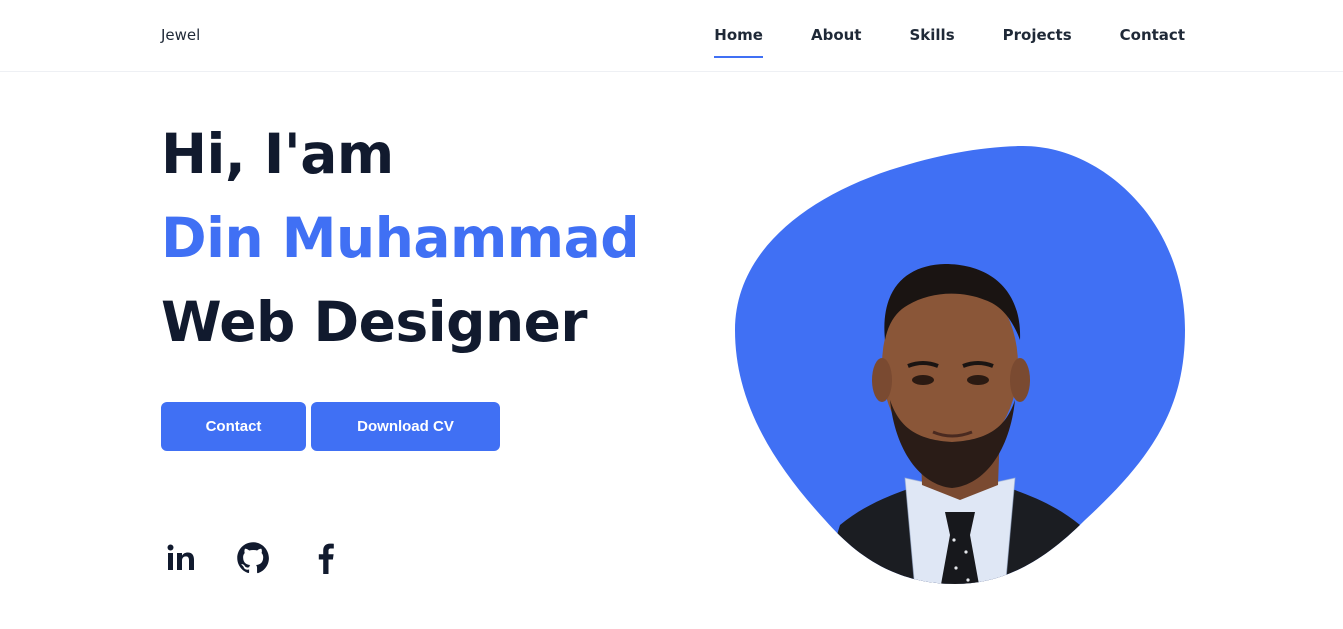  I want to click on facebook-icon, so click(325, 558).